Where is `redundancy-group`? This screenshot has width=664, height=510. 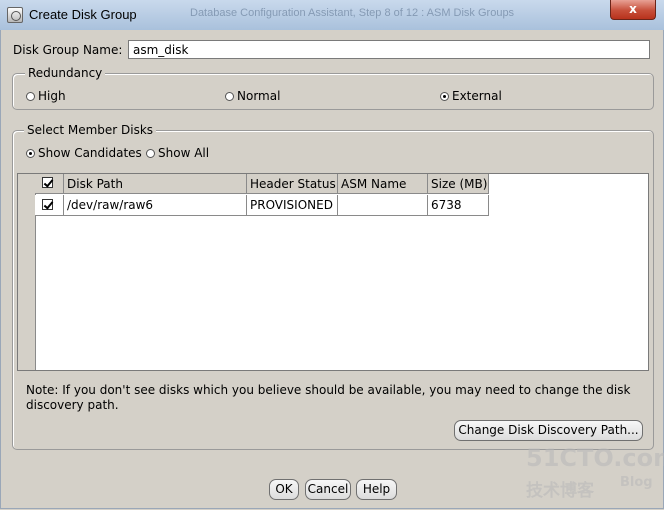 redundancy-group is located at coordinates (333, 91).